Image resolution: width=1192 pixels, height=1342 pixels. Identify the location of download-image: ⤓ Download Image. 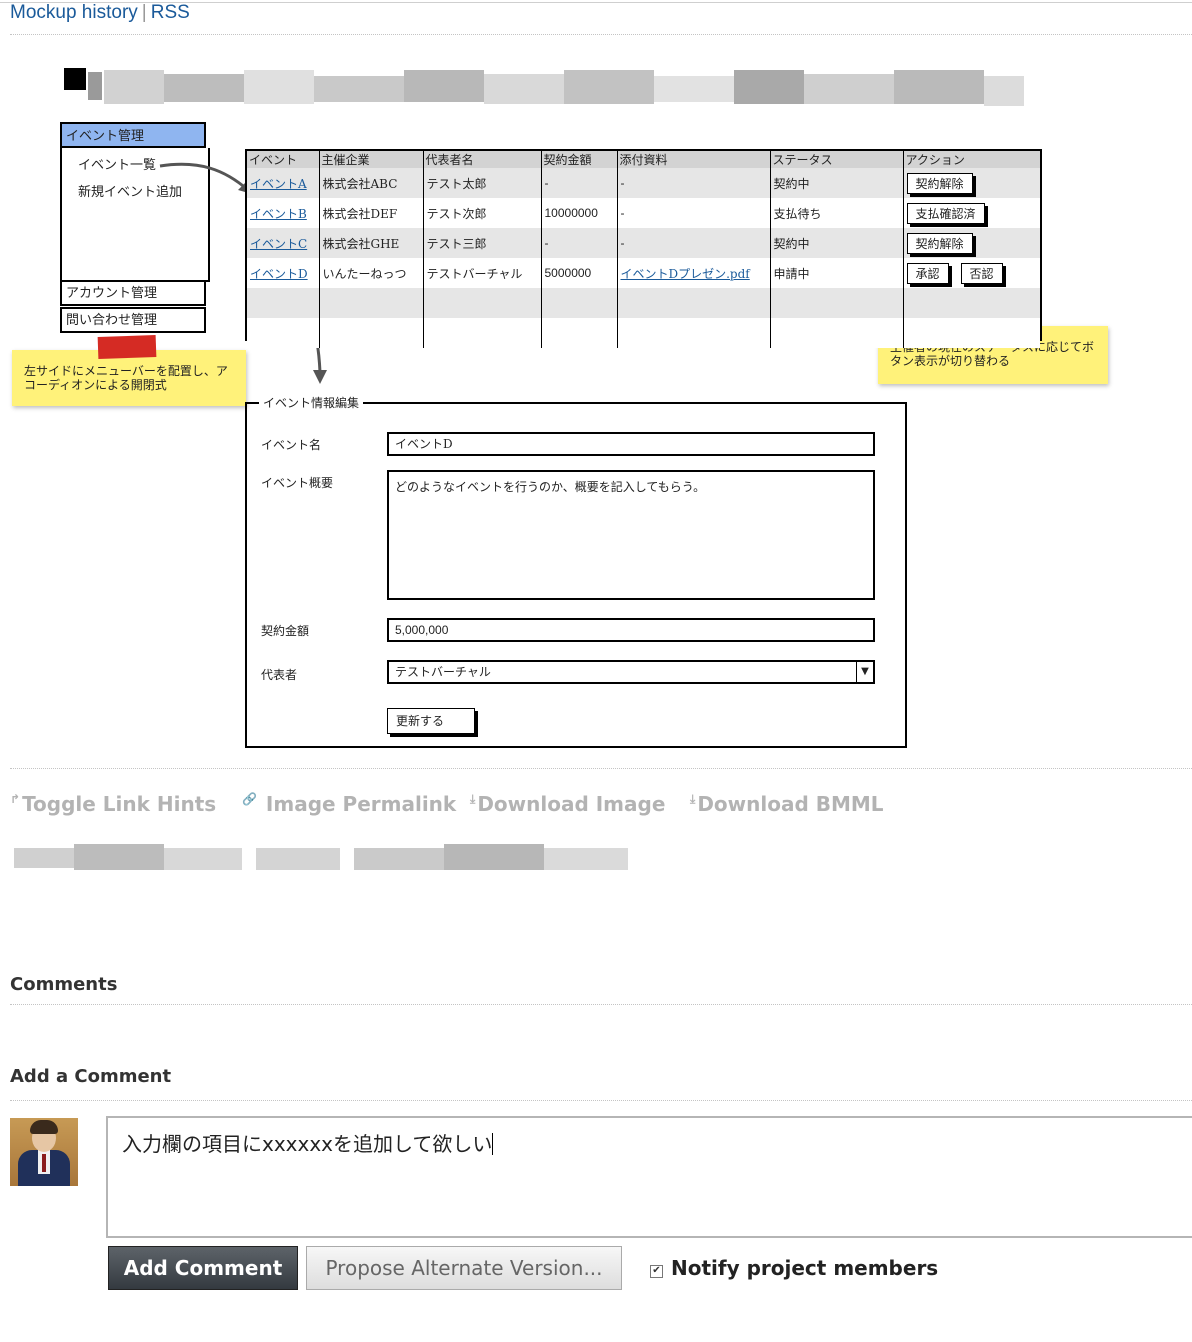
(567, 804).